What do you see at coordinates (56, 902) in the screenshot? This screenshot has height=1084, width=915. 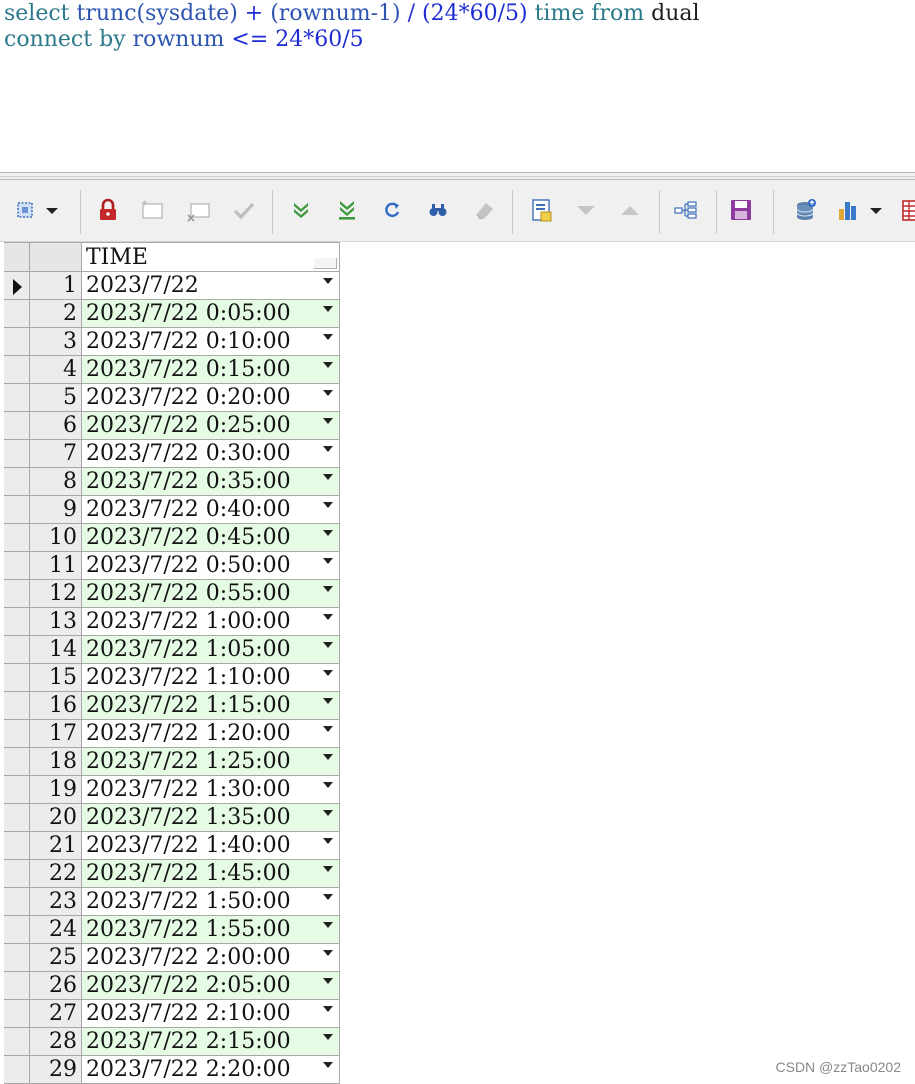 I see `row-number-cell: 23` at bounding box center [56, 902].